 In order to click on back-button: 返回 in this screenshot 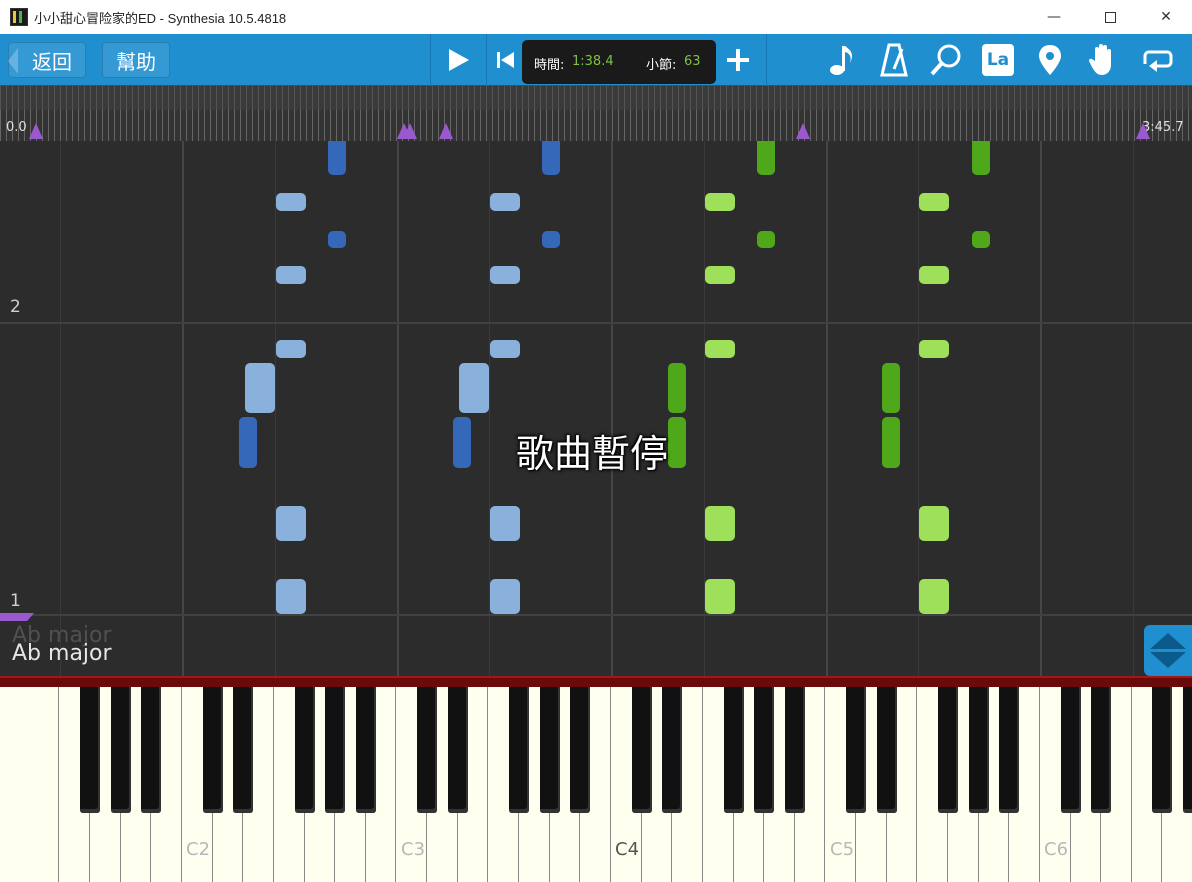, I will do `click(47, 60)`.